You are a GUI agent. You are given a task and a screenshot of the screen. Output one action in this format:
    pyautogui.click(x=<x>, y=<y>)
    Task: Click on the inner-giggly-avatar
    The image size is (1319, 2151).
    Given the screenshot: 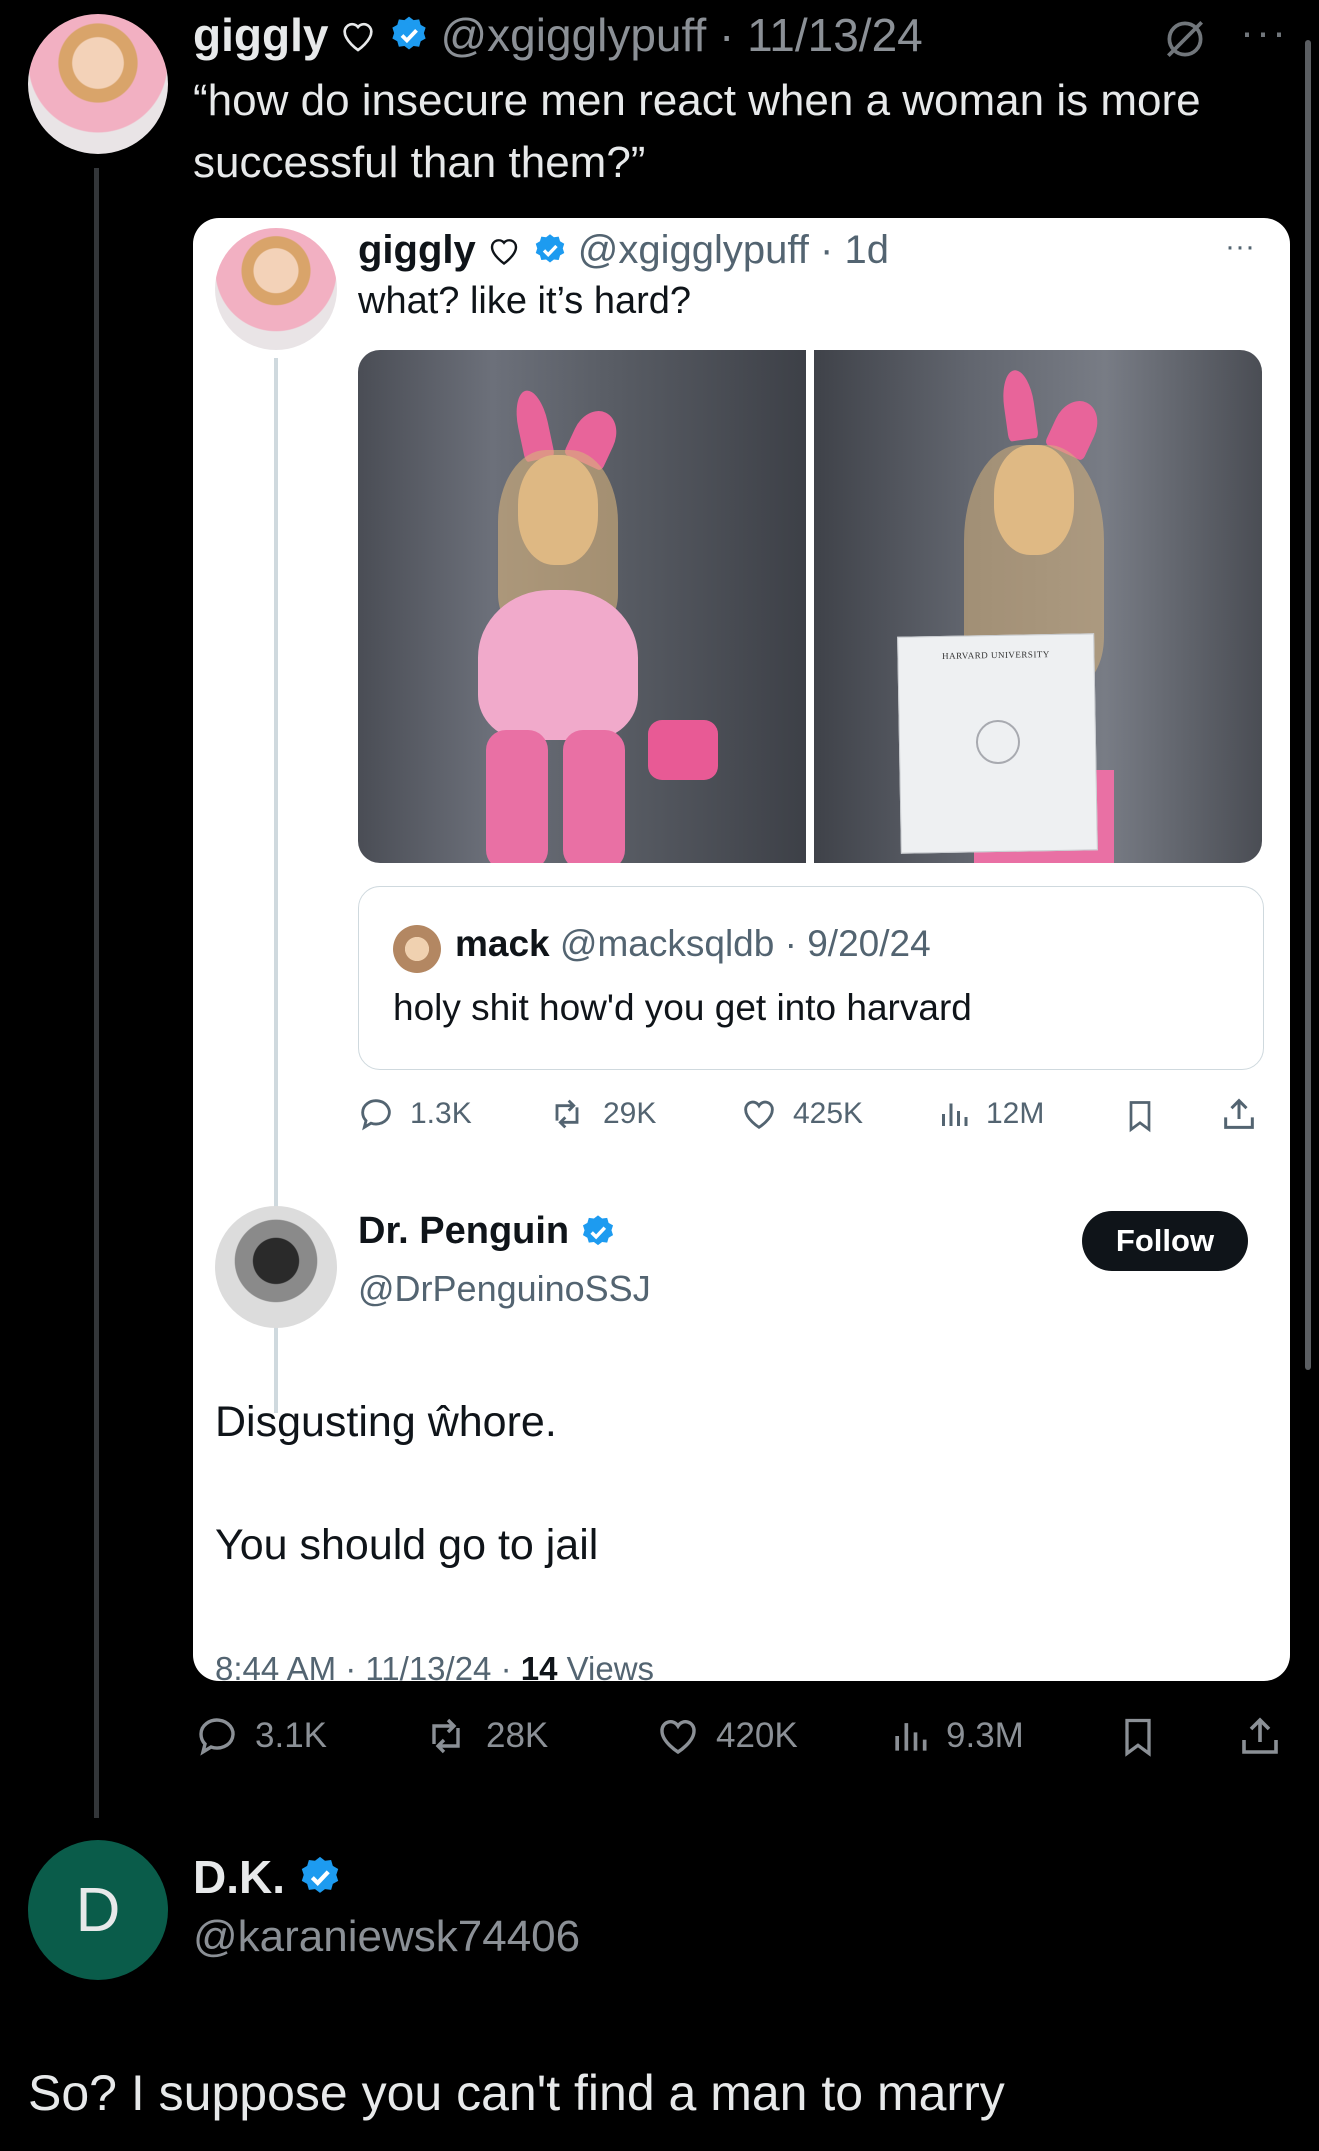 What is the action you would take?
    pyautogui.click(x=276, y=289)
    